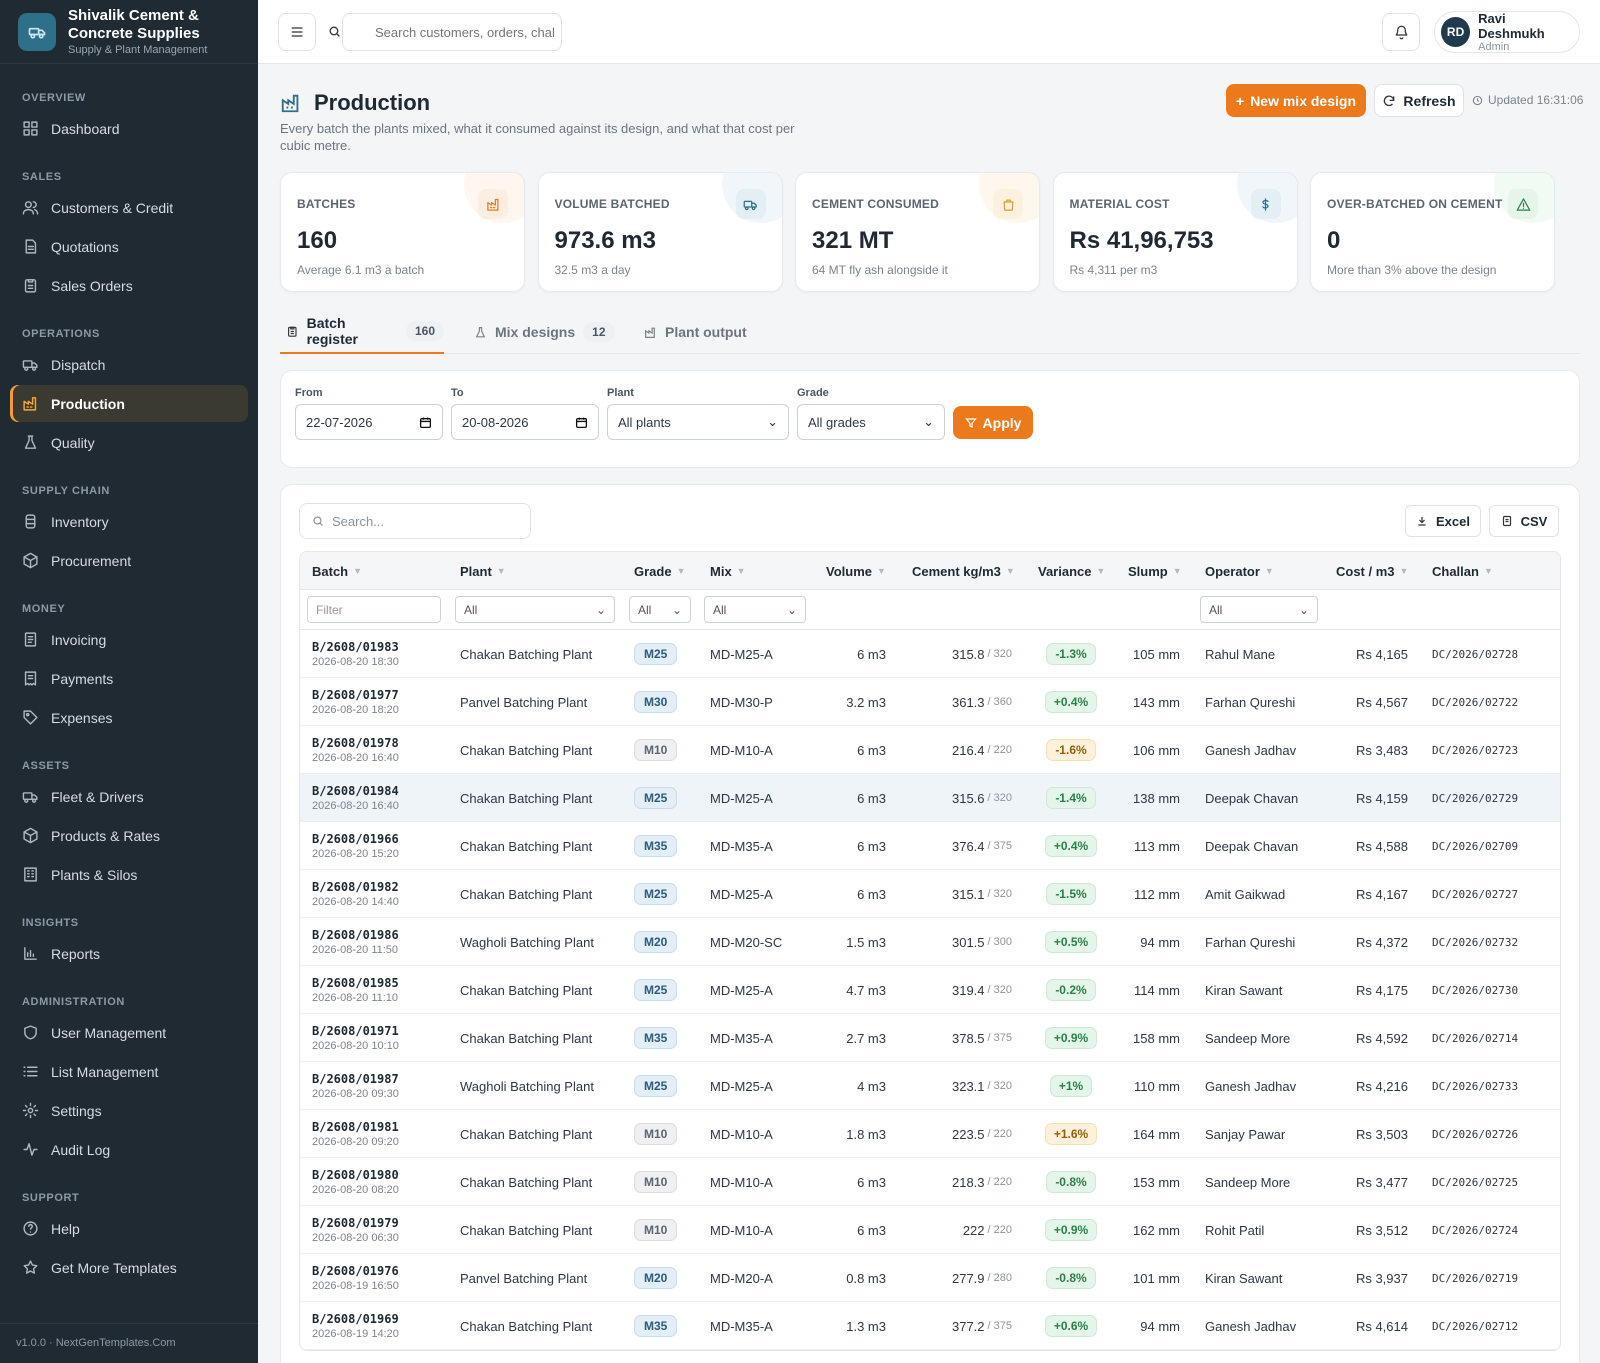  What do you see at coordinates (1156, 654) in the screenshot?
I see `slump-cell: 105 mm` at bounding box center [1156, 654].